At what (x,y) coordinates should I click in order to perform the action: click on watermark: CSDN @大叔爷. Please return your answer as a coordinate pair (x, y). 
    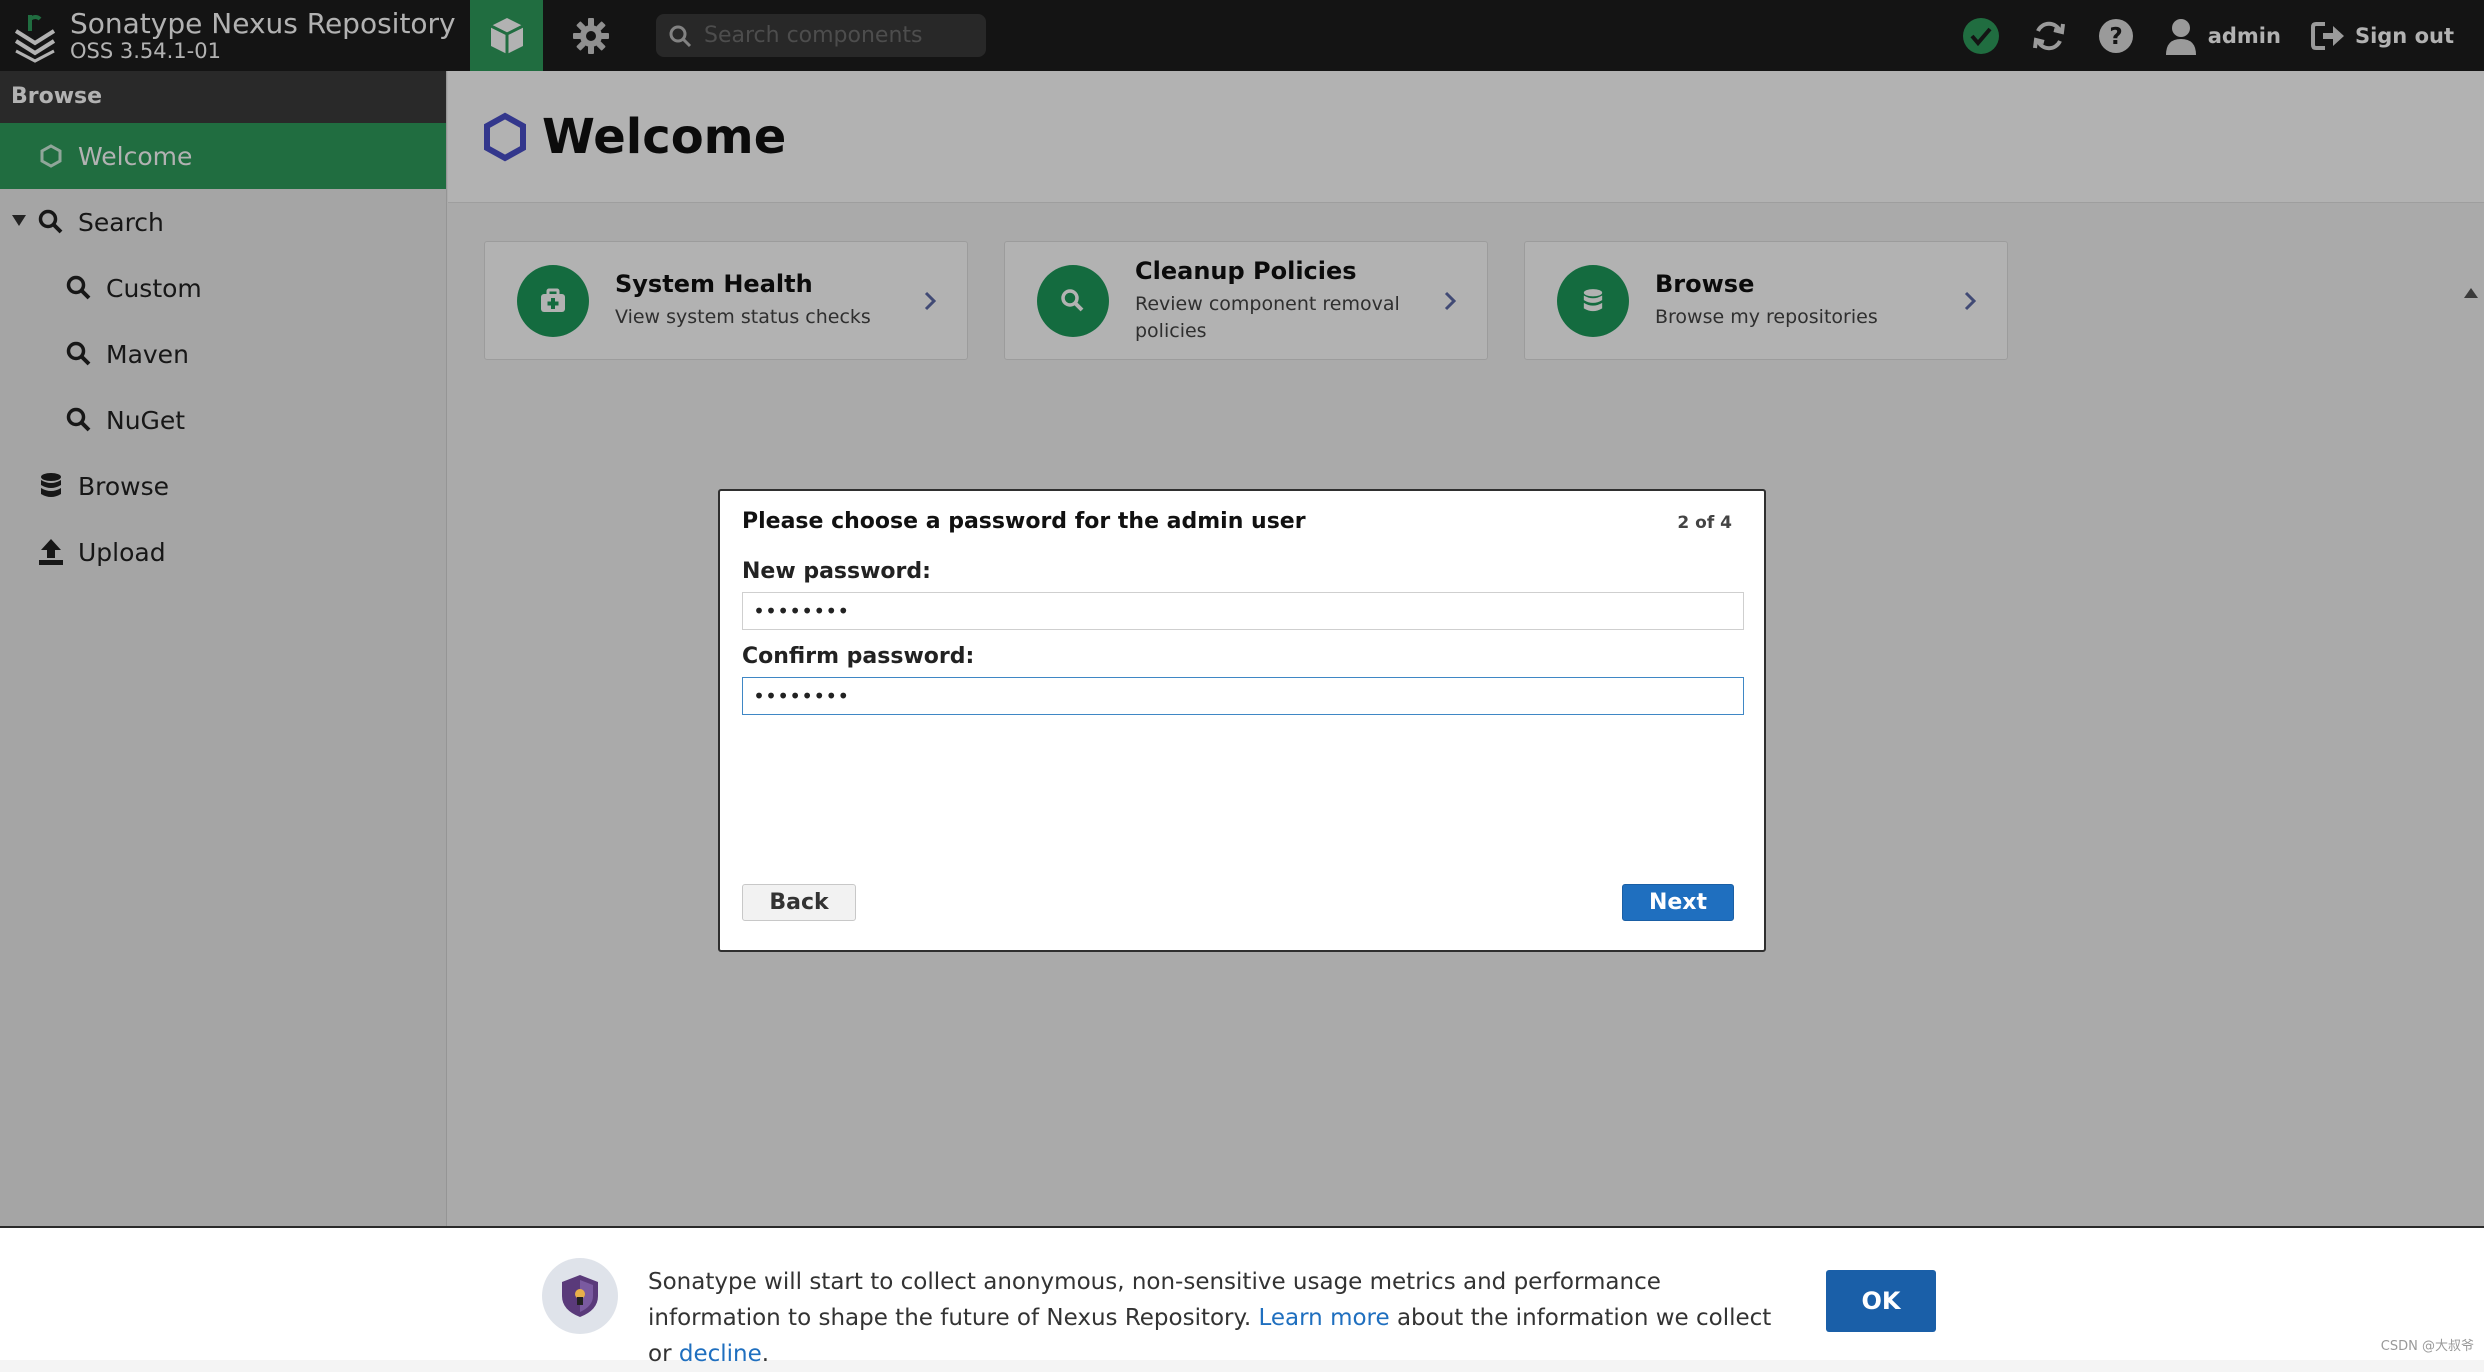
    Looking at the image, I should click on (2427, 1346).